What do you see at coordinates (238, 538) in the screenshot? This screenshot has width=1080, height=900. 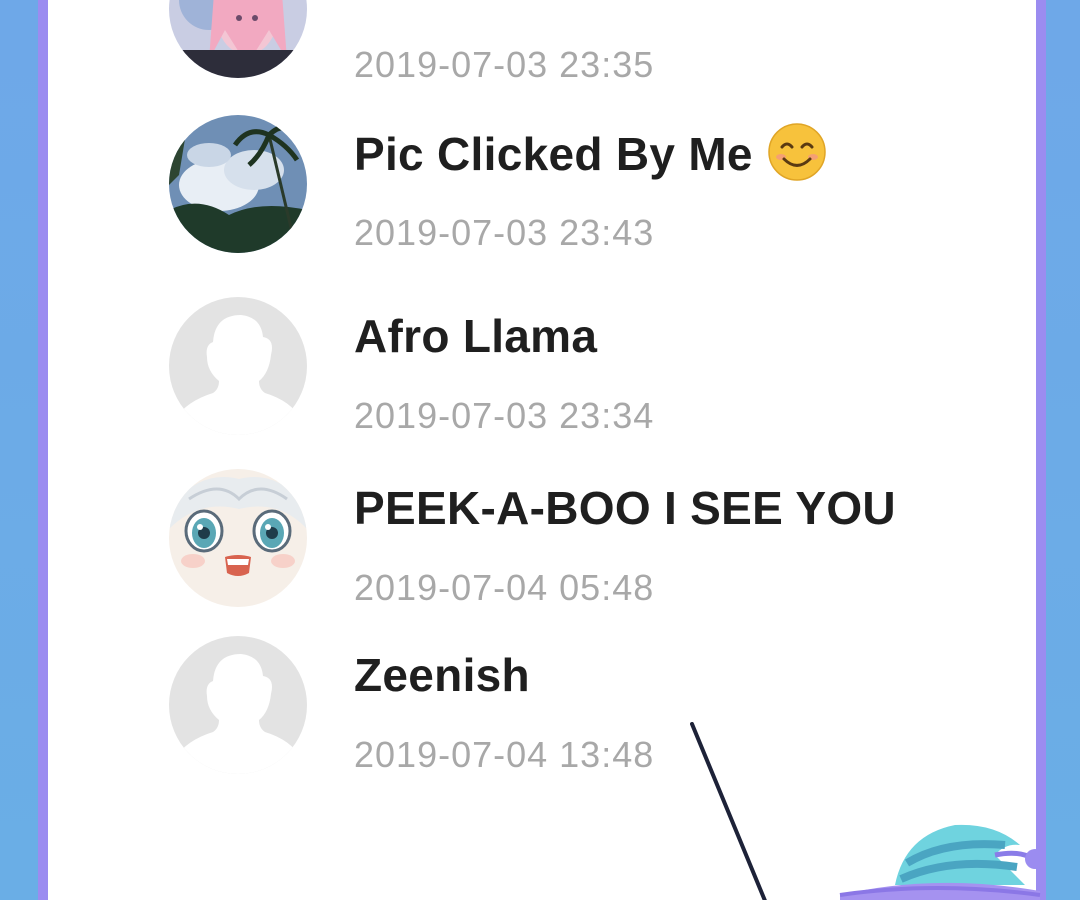 I see `avatar-anime-face-icon` at bounding box center [238, 538].